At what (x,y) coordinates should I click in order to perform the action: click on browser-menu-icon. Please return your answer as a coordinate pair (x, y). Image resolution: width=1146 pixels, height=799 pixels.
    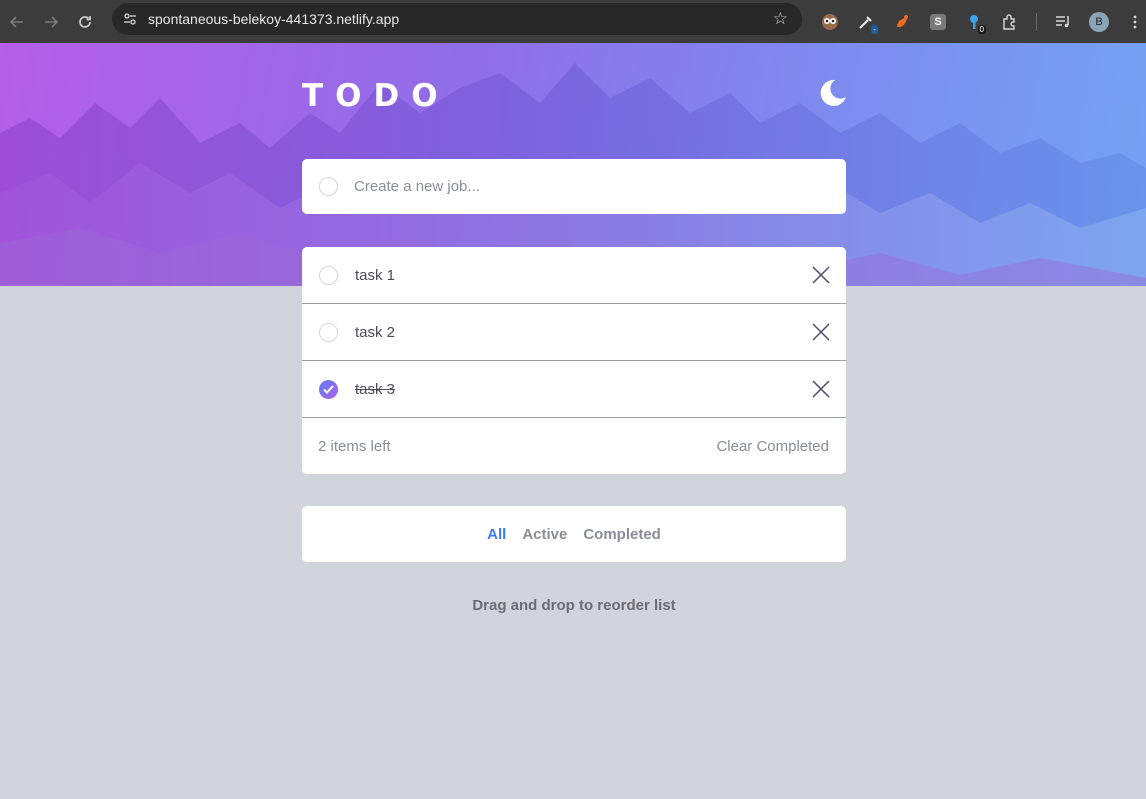
    Looking at the image, I should click on (1131, 22).